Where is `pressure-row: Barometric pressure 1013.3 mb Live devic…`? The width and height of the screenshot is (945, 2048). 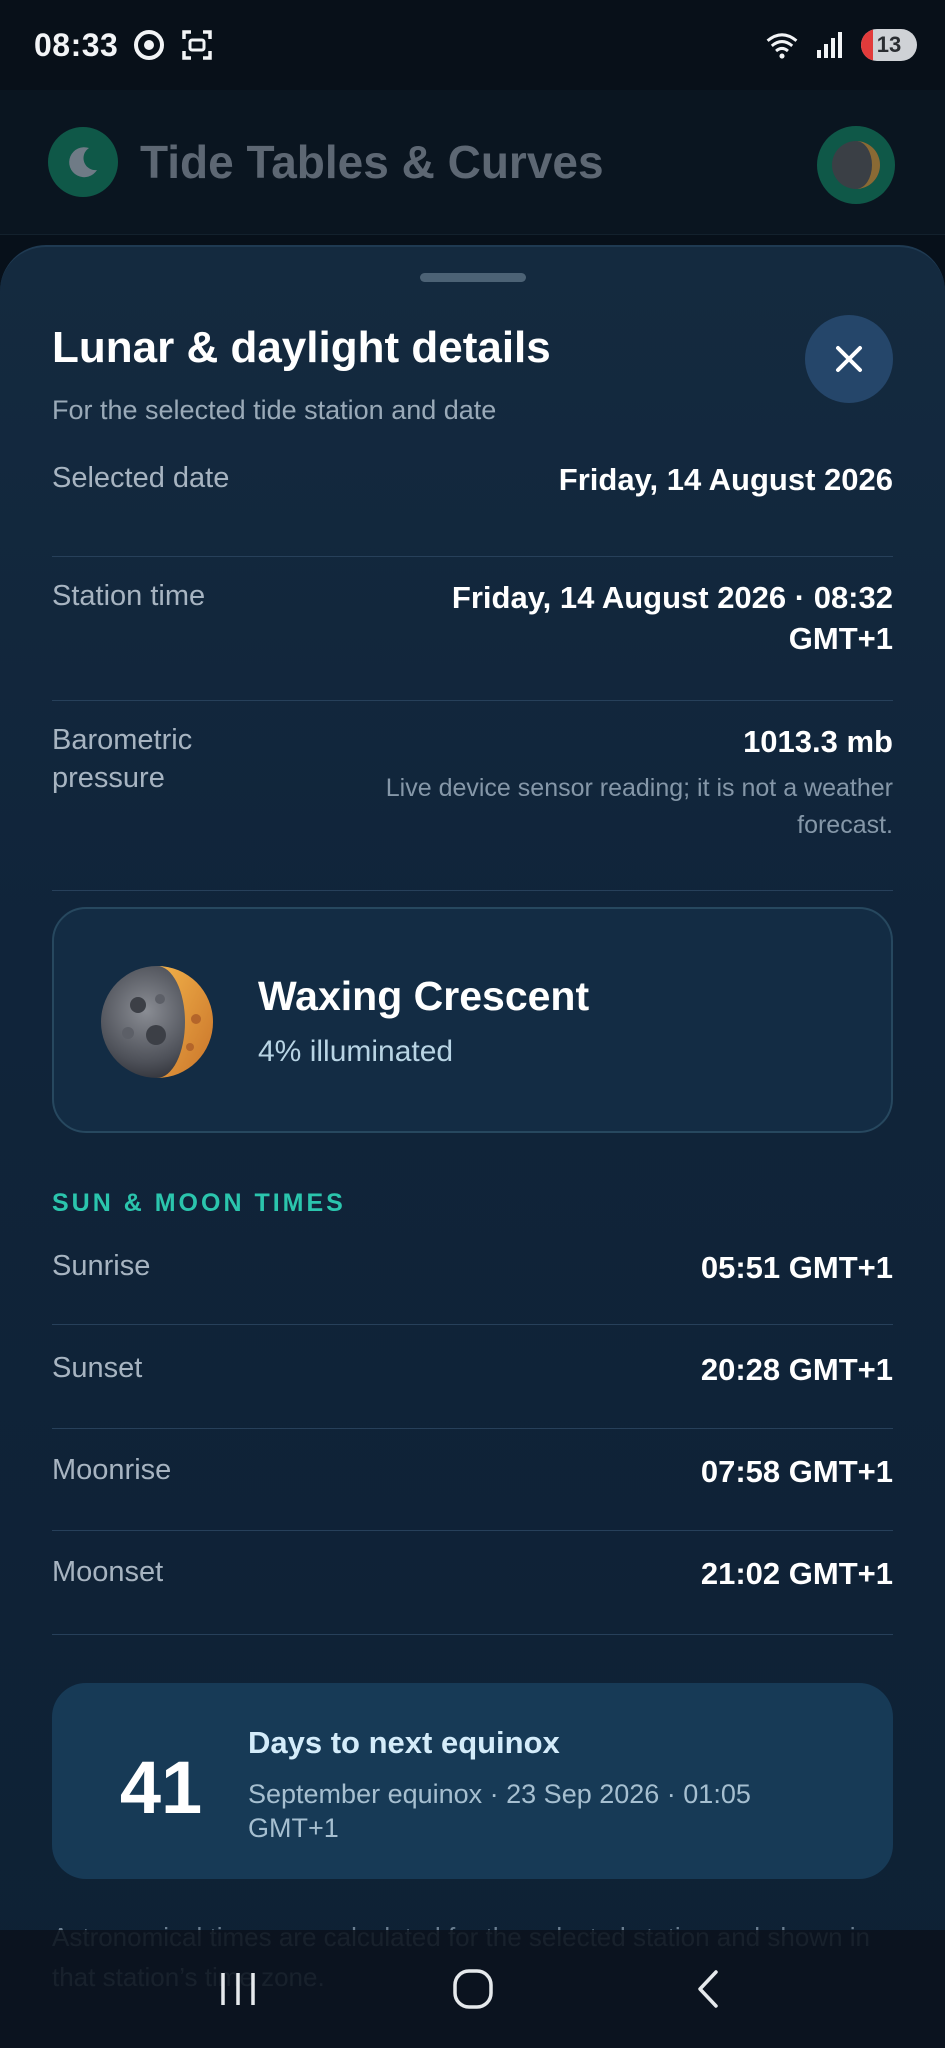 pressure-row: Barometric pressure 1013.3 mb Live devic… is located at coordinates (472, 796).